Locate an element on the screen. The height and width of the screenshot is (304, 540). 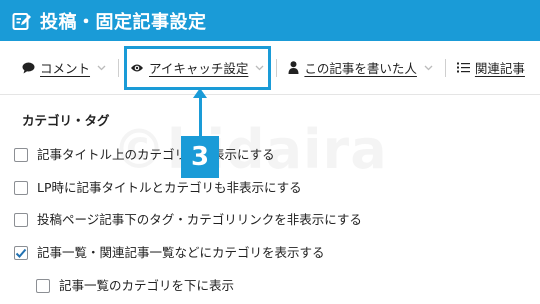
tab-label: コメント is located at coordinates (65, 68).